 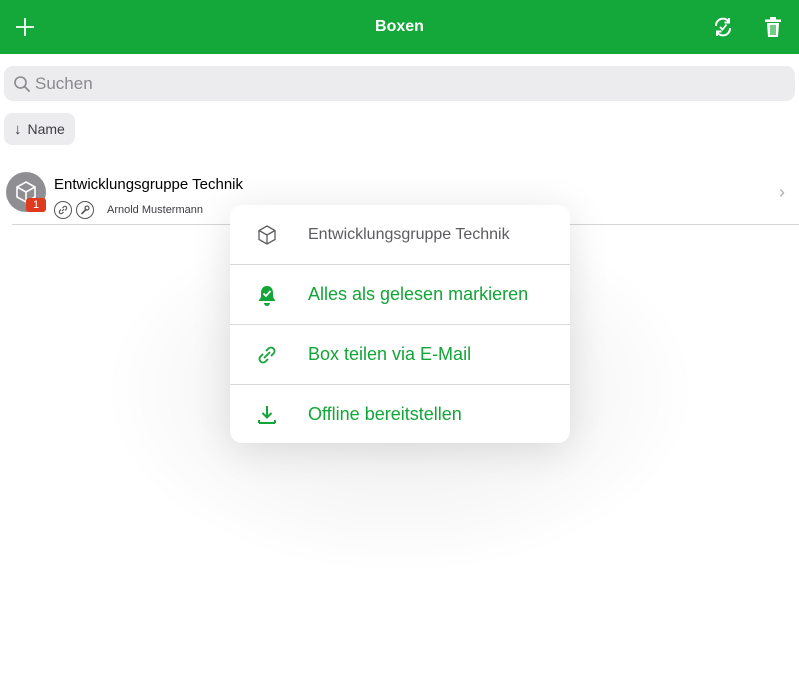 What do you see at coordinates (390, 354) in the screenshot?
I see `share-box-email-label: Box teilen via E-Mail` at bounding box center [390, 354].